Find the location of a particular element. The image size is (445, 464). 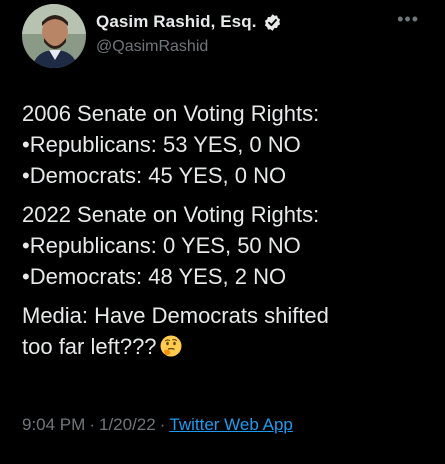

tweet-line: 2006 Senate on Voting Rights: is located at coordinates (171, 113).